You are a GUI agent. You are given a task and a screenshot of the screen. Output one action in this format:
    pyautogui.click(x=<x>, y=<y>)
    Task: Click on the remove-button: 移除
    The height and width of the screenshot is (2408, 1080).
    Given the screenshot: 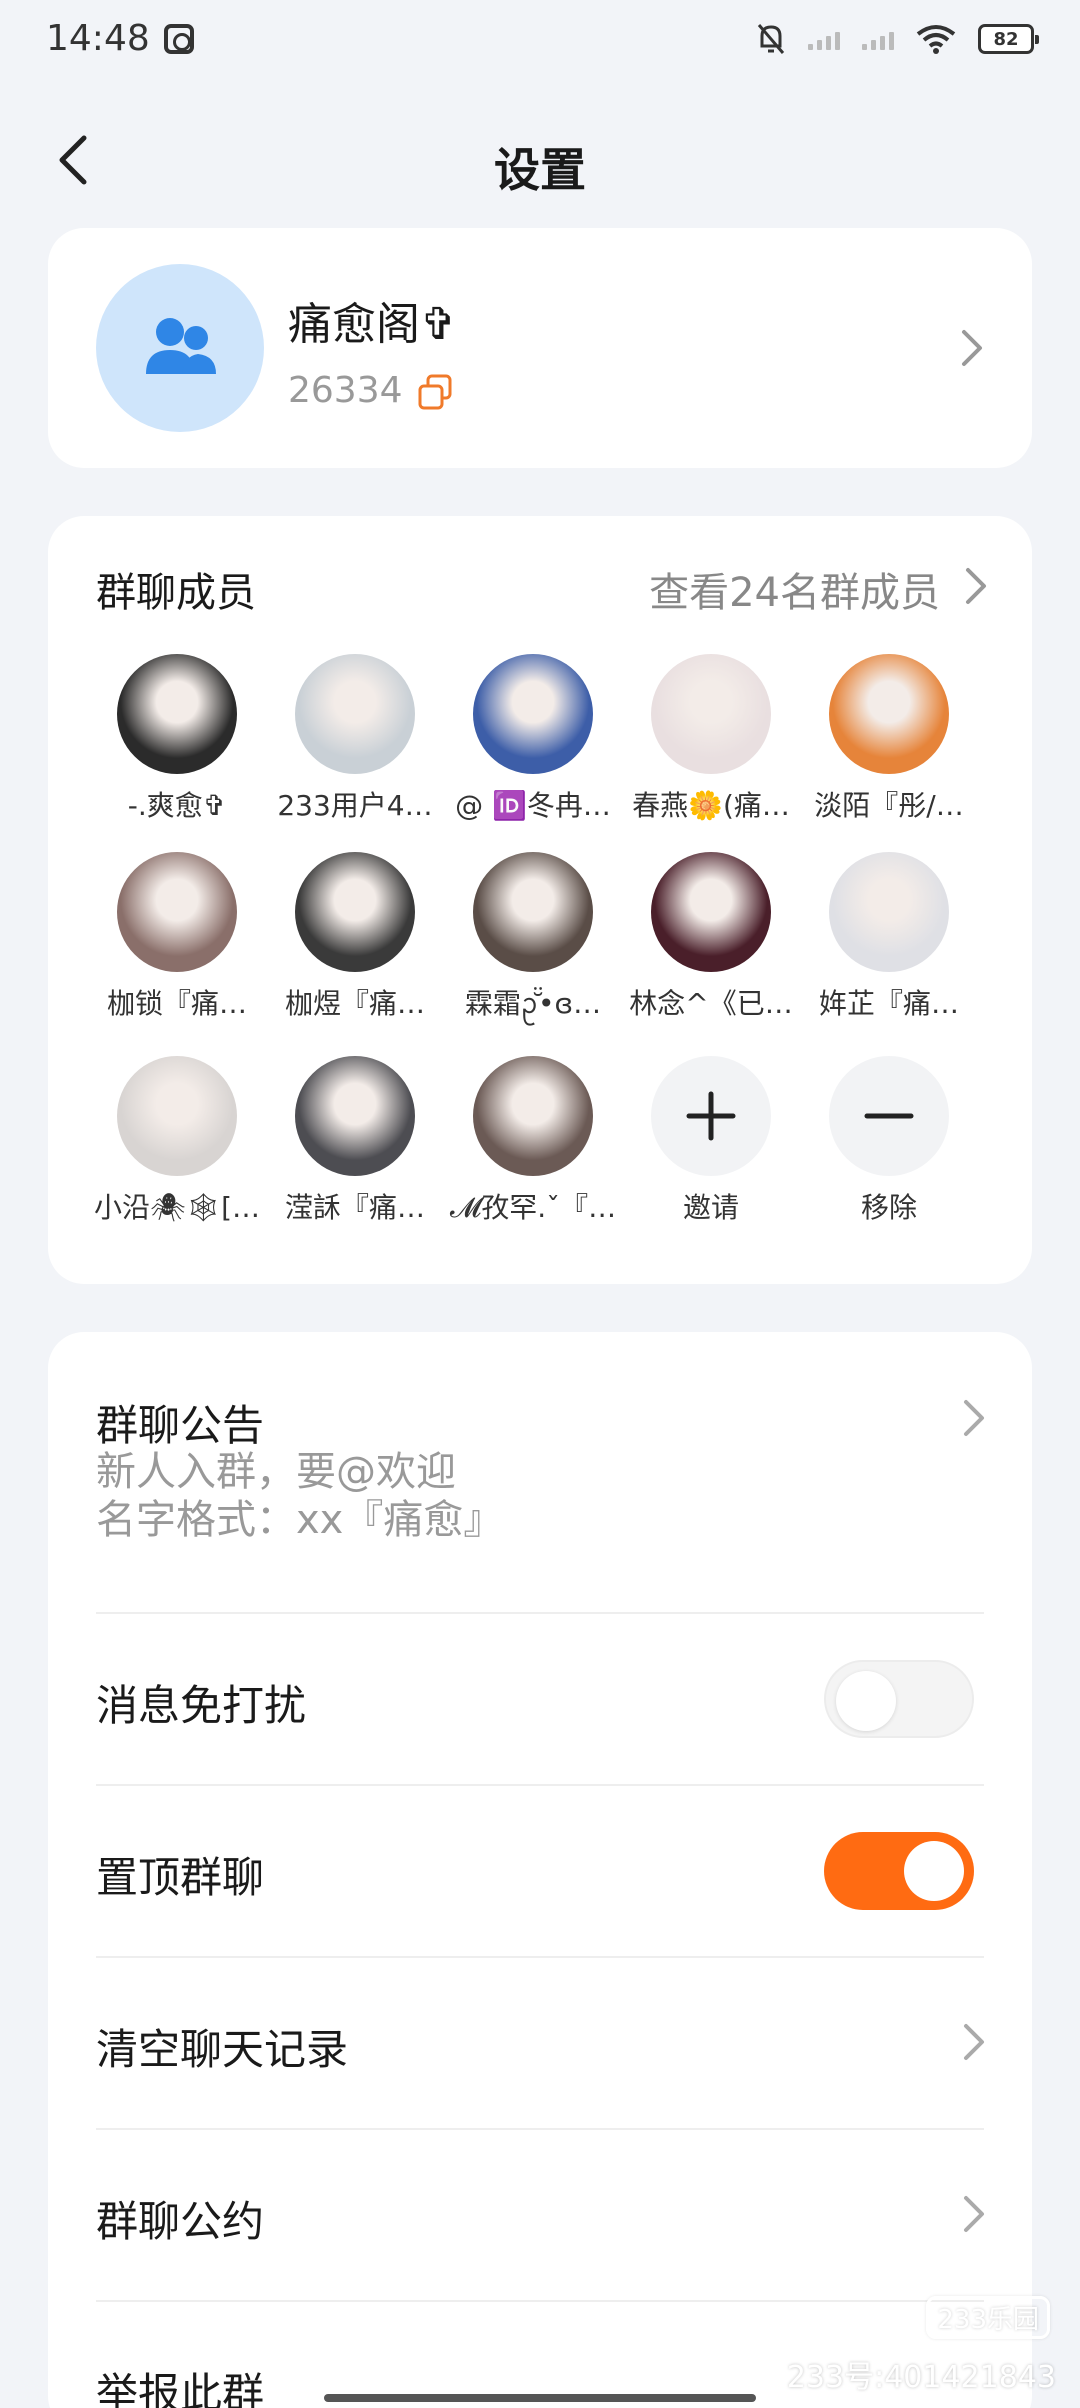 What is the action you would take?
    pyautogui.click(x=889, y=1141)
    